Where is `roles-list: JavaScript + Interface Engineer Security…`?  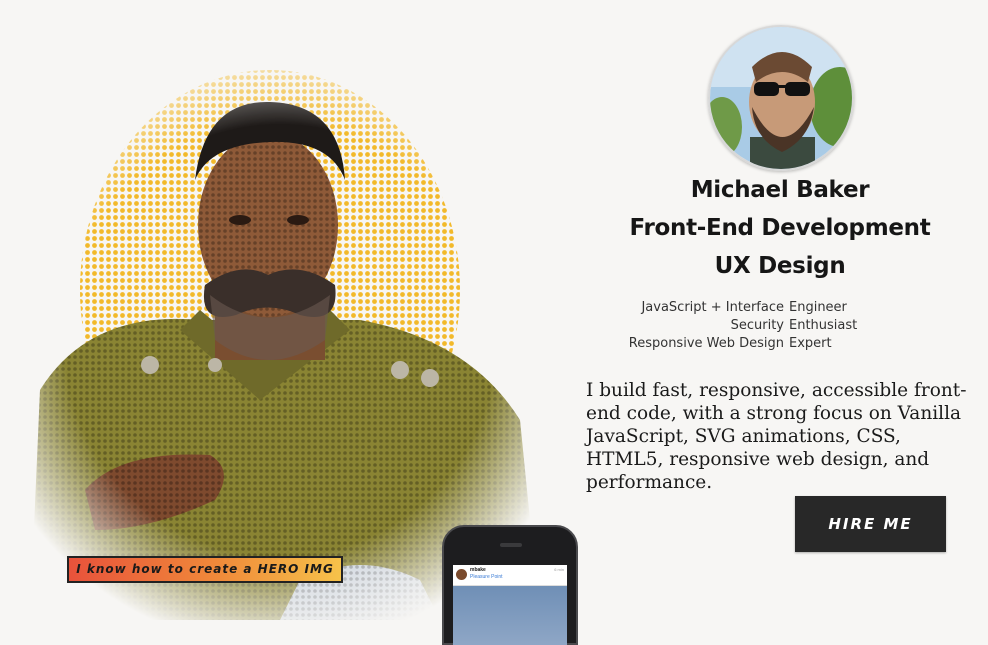
roles-list: JavaScript + Interface Engineer Security… is located at coordinates (750, 327).